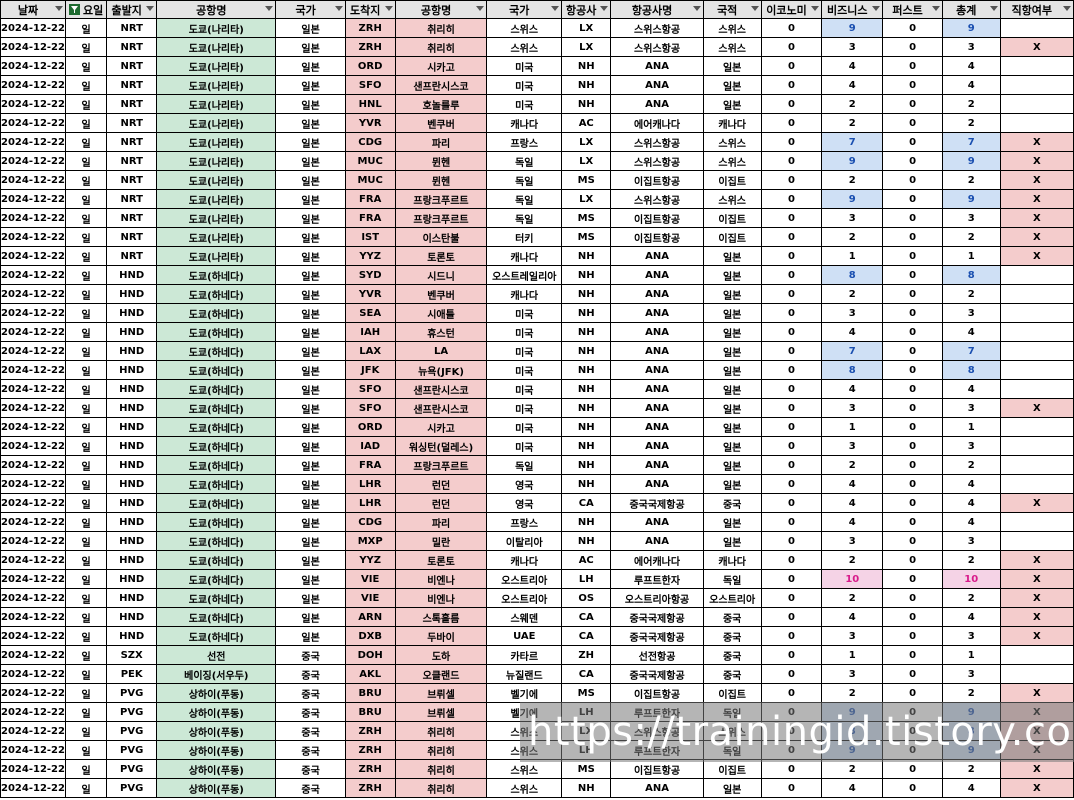 The height and width of the screenshot is (800, 1074). What do you see at coordinates (732, 769) in the screenshot?
I see `cell-nationality: 이집트` at bounding box center [732, 769].